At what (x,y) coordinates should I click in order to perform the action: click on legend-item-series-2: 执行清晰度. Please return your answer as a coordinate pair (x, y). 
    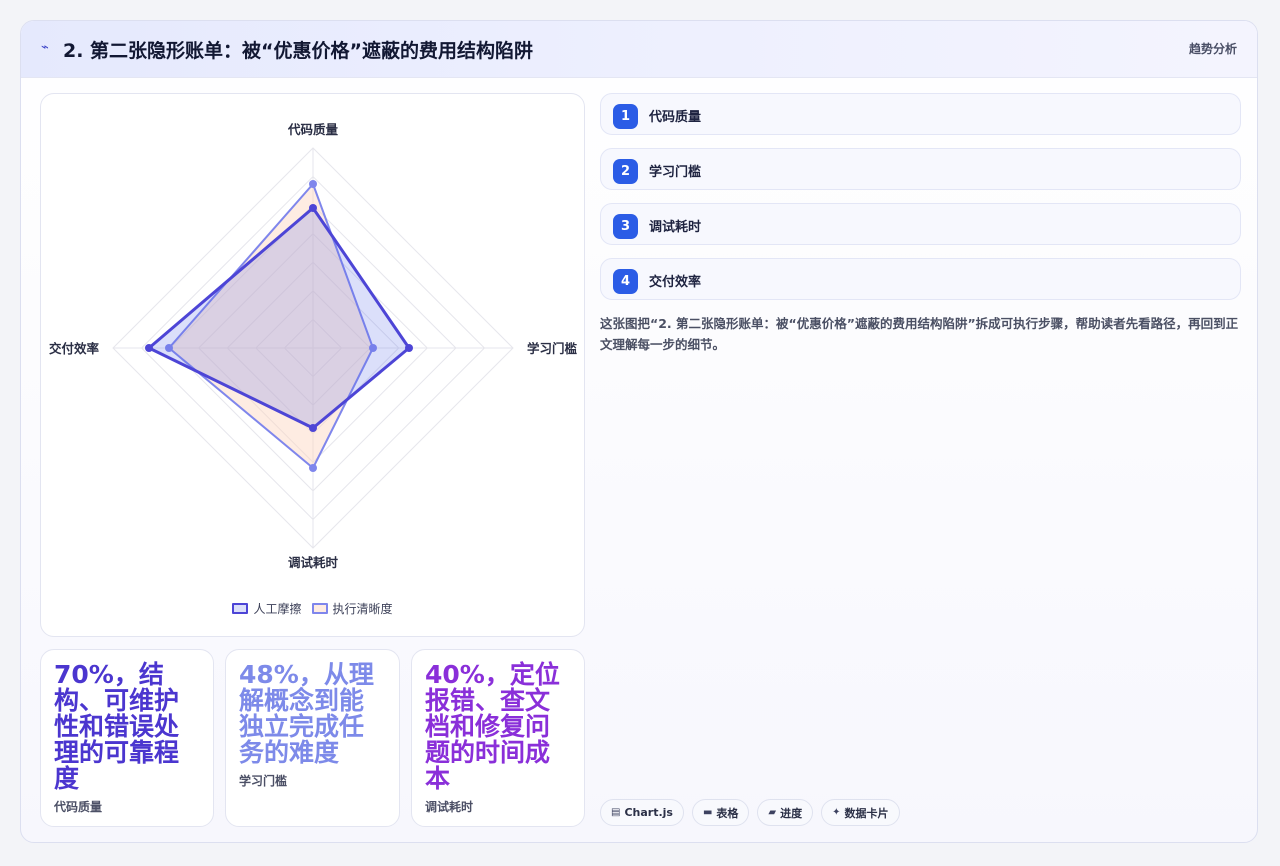
    Looking at the image, I should click on (352, 608).